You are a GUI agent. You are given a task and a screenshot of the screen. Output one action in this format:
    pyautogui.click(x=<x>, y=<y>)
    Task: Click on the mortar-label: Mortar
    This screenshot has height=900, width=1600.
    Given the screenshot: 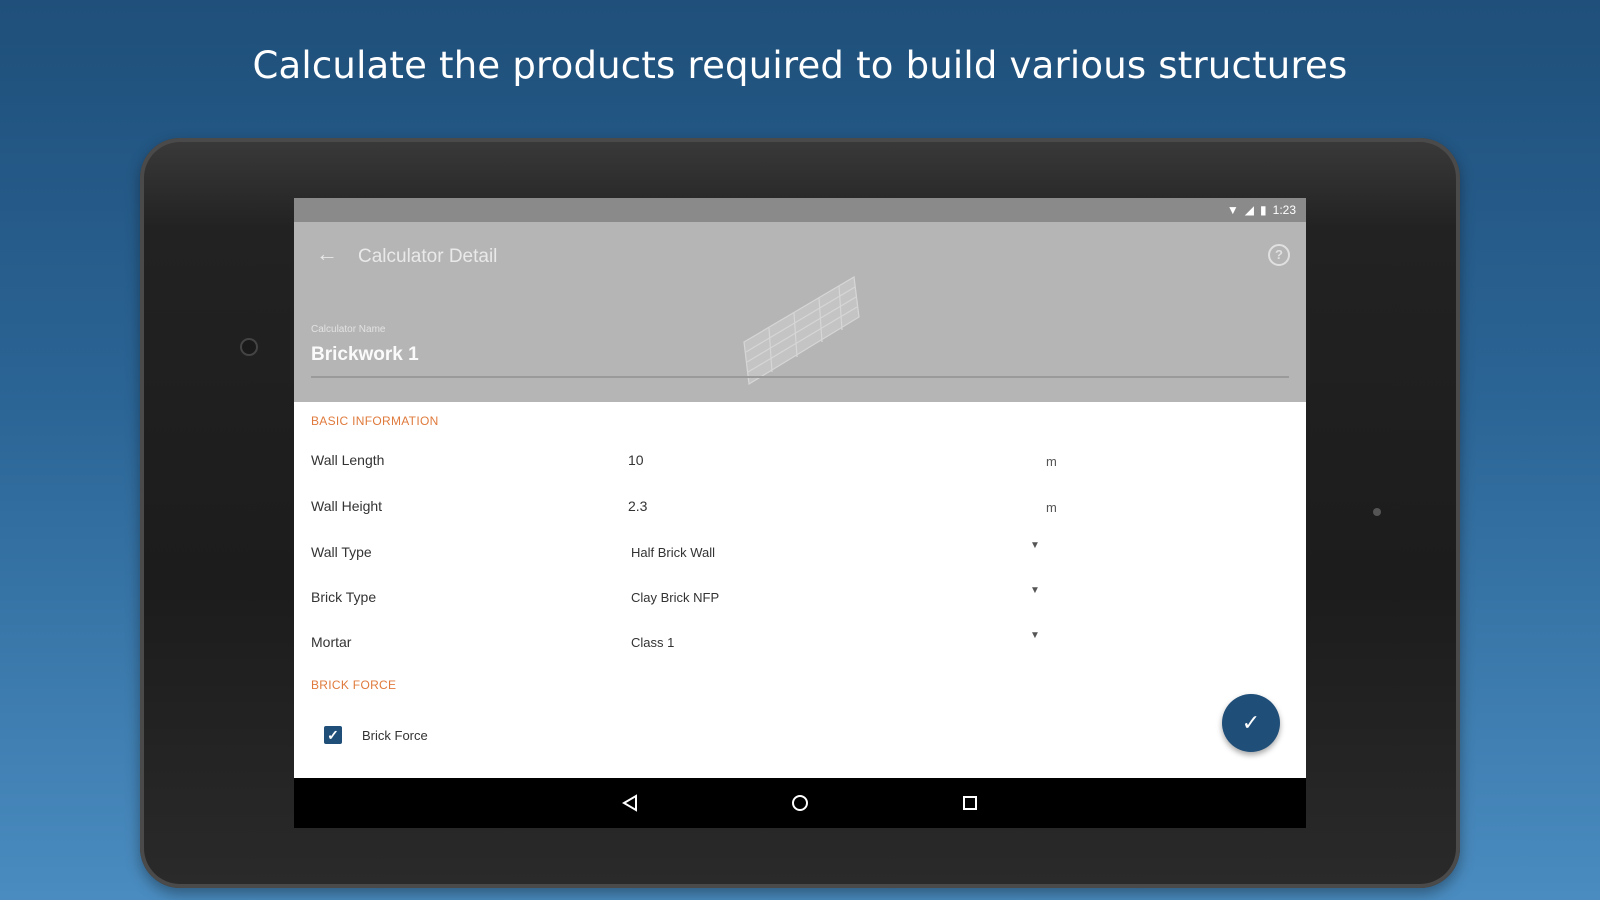 What is the action you would take?
    pyautogui.click(x=331, y=642)
    